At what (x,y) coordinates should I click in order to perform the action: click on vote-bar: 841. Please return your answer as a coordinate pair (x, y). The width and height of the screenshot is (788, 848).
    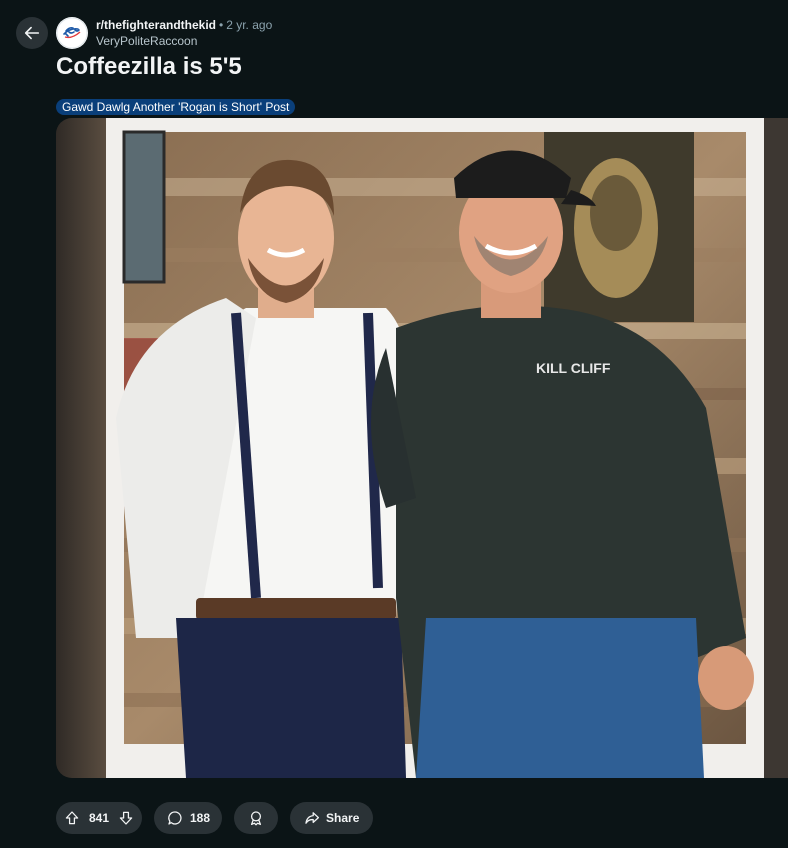
    Looking at the image, I should click on (99, 818).